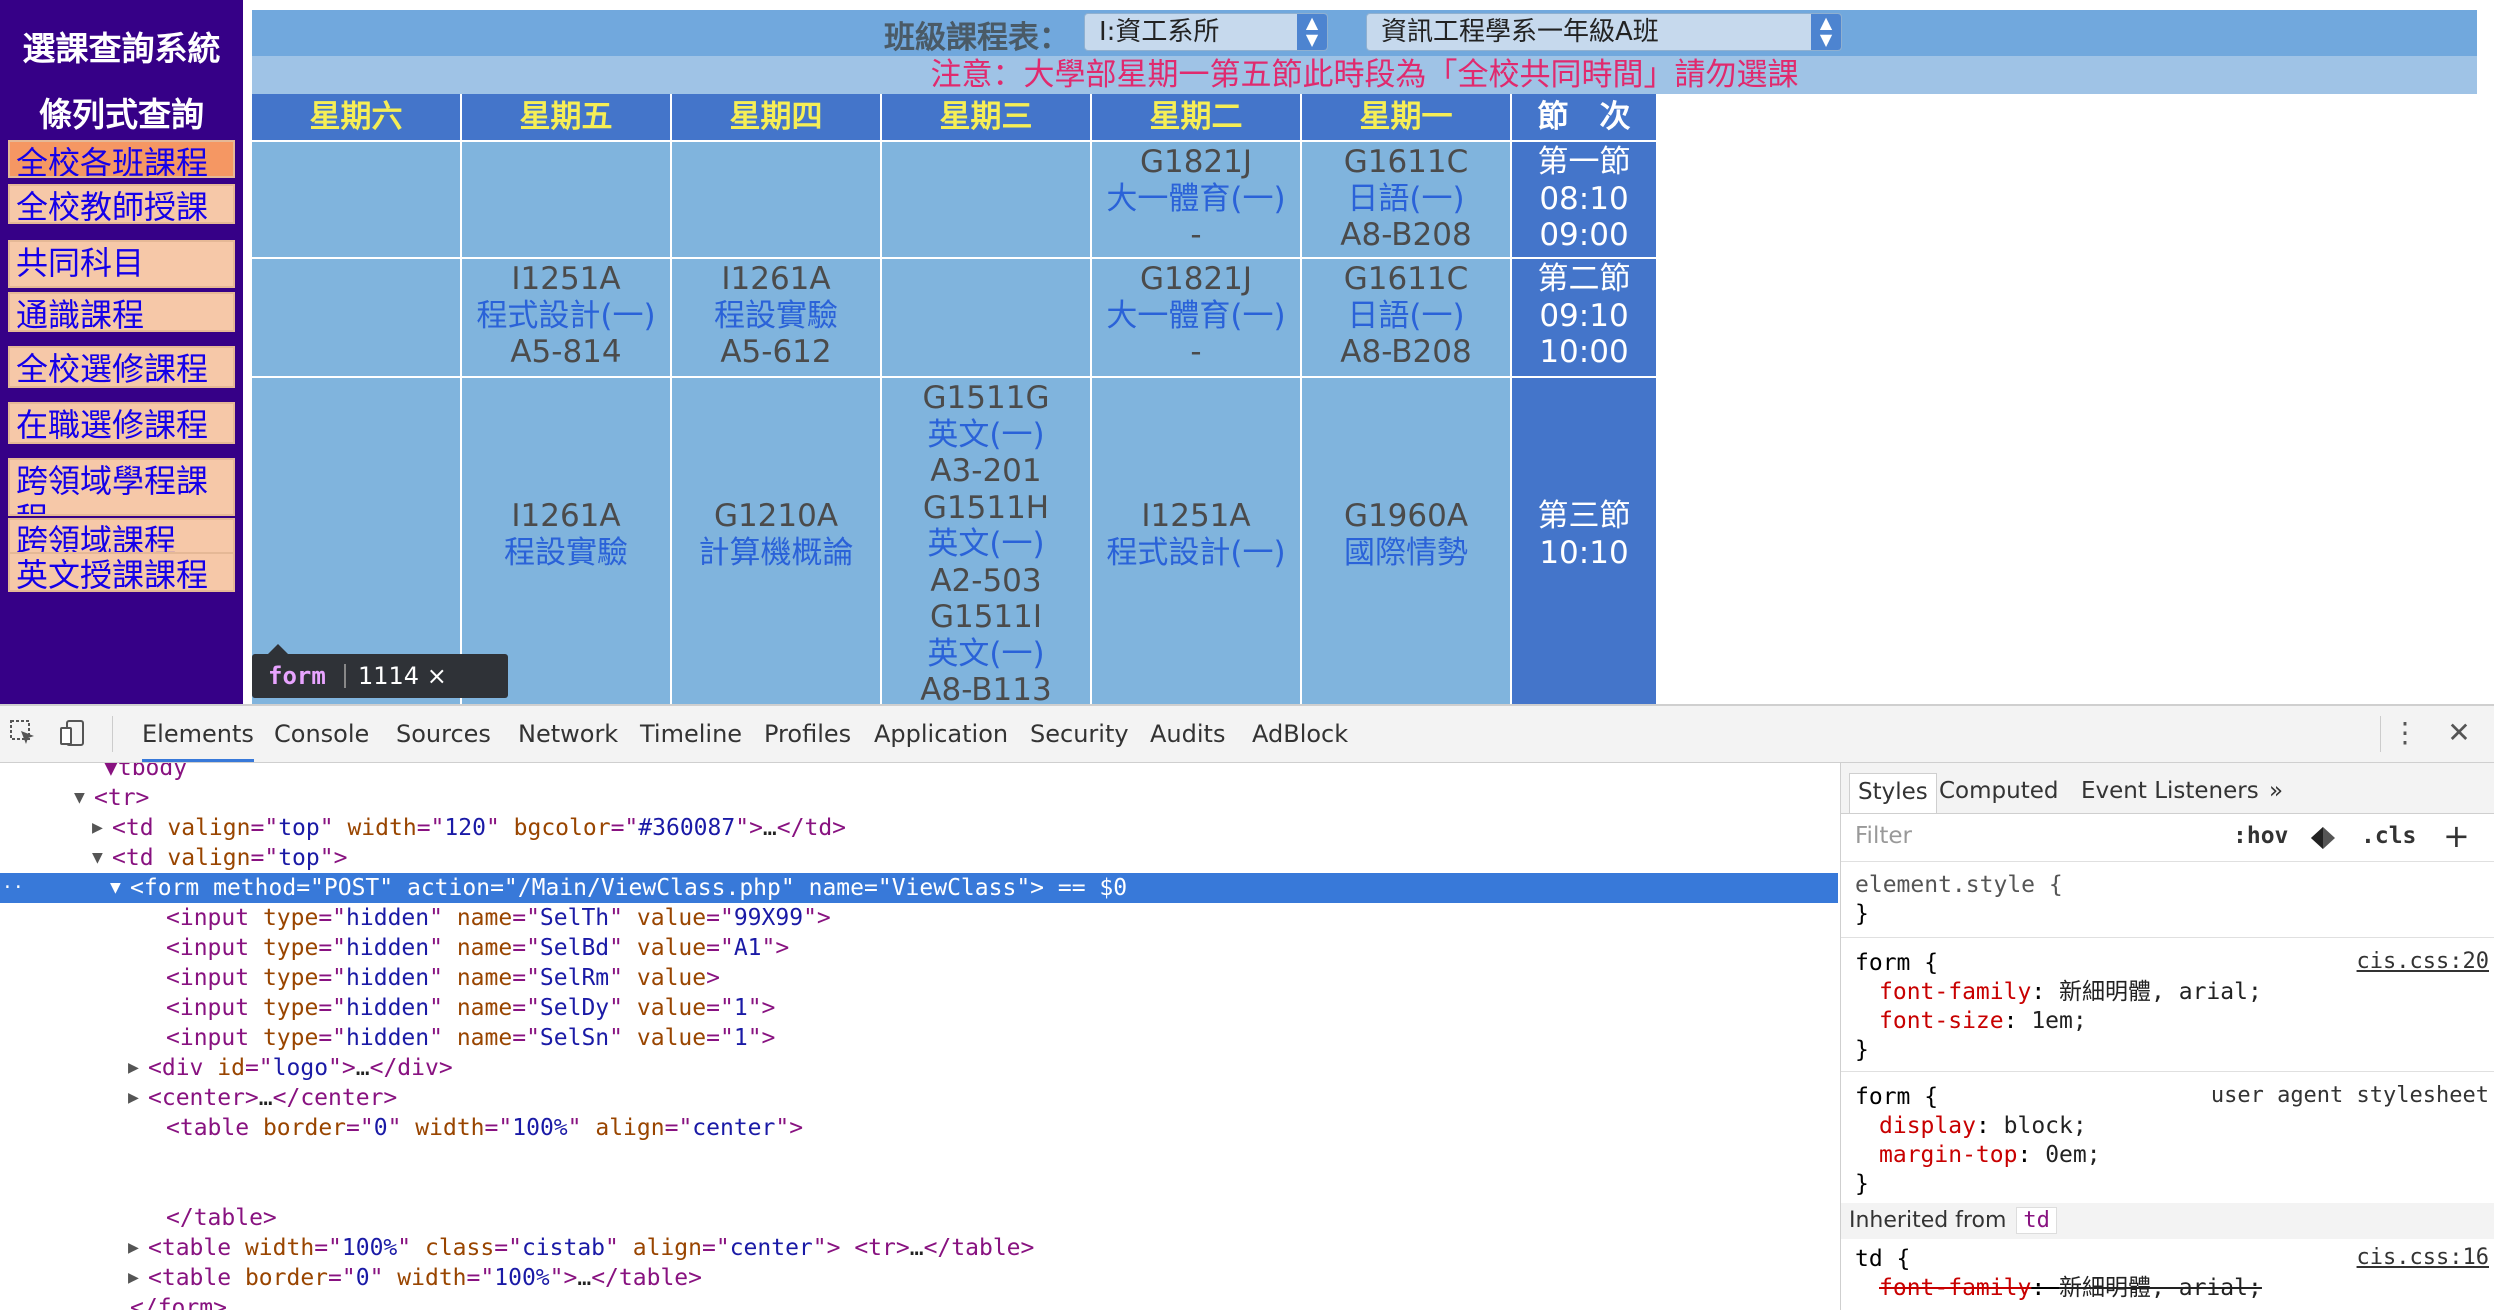 The width and height of the screenshot is (2494, 1310). Describe the element at coordinates (1300, 734) in the screenshot. I see `tab-adblock: AdBlock` at that location.